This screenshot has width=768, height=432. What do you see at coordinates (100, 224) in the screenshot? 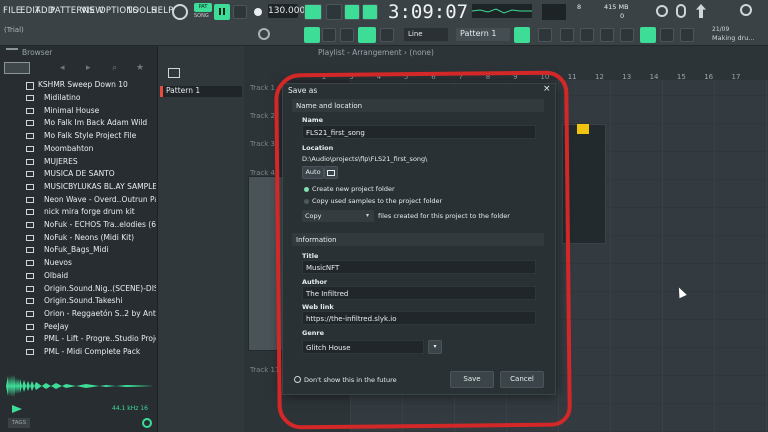
I see `browser-item-label: NoFuk - ECHOS Tra..elodies (60+ pcs)` at bounding box center [100, 224].